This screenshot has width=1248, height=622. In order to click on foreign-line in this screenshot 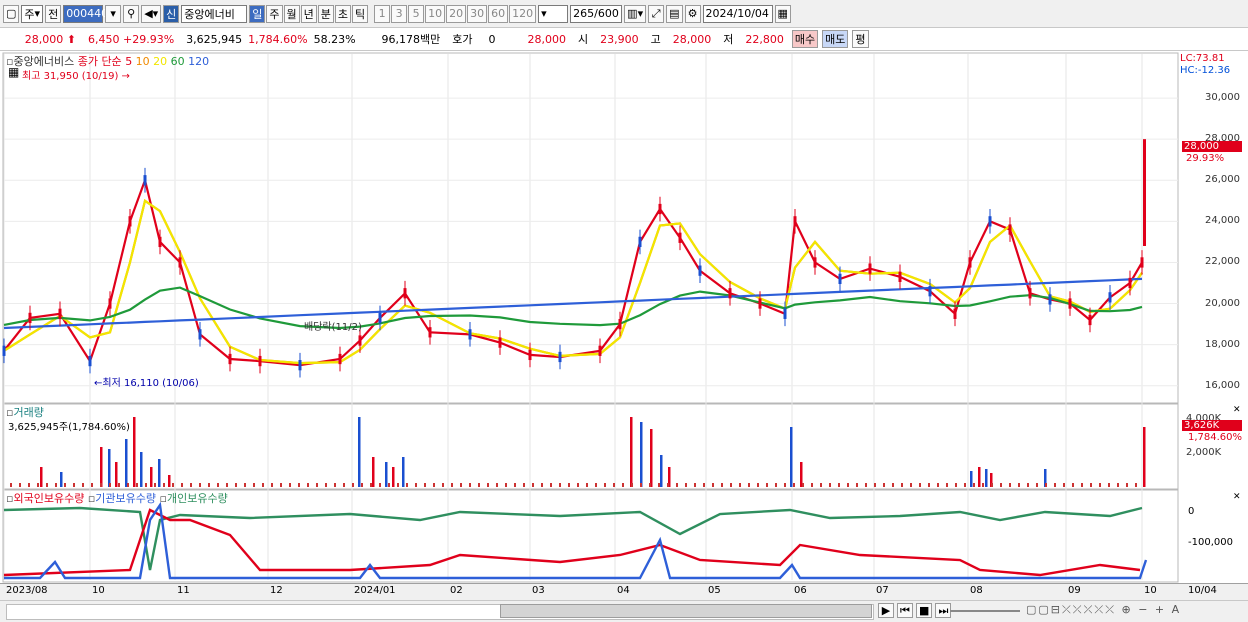, I will do `click(572, 542)`.